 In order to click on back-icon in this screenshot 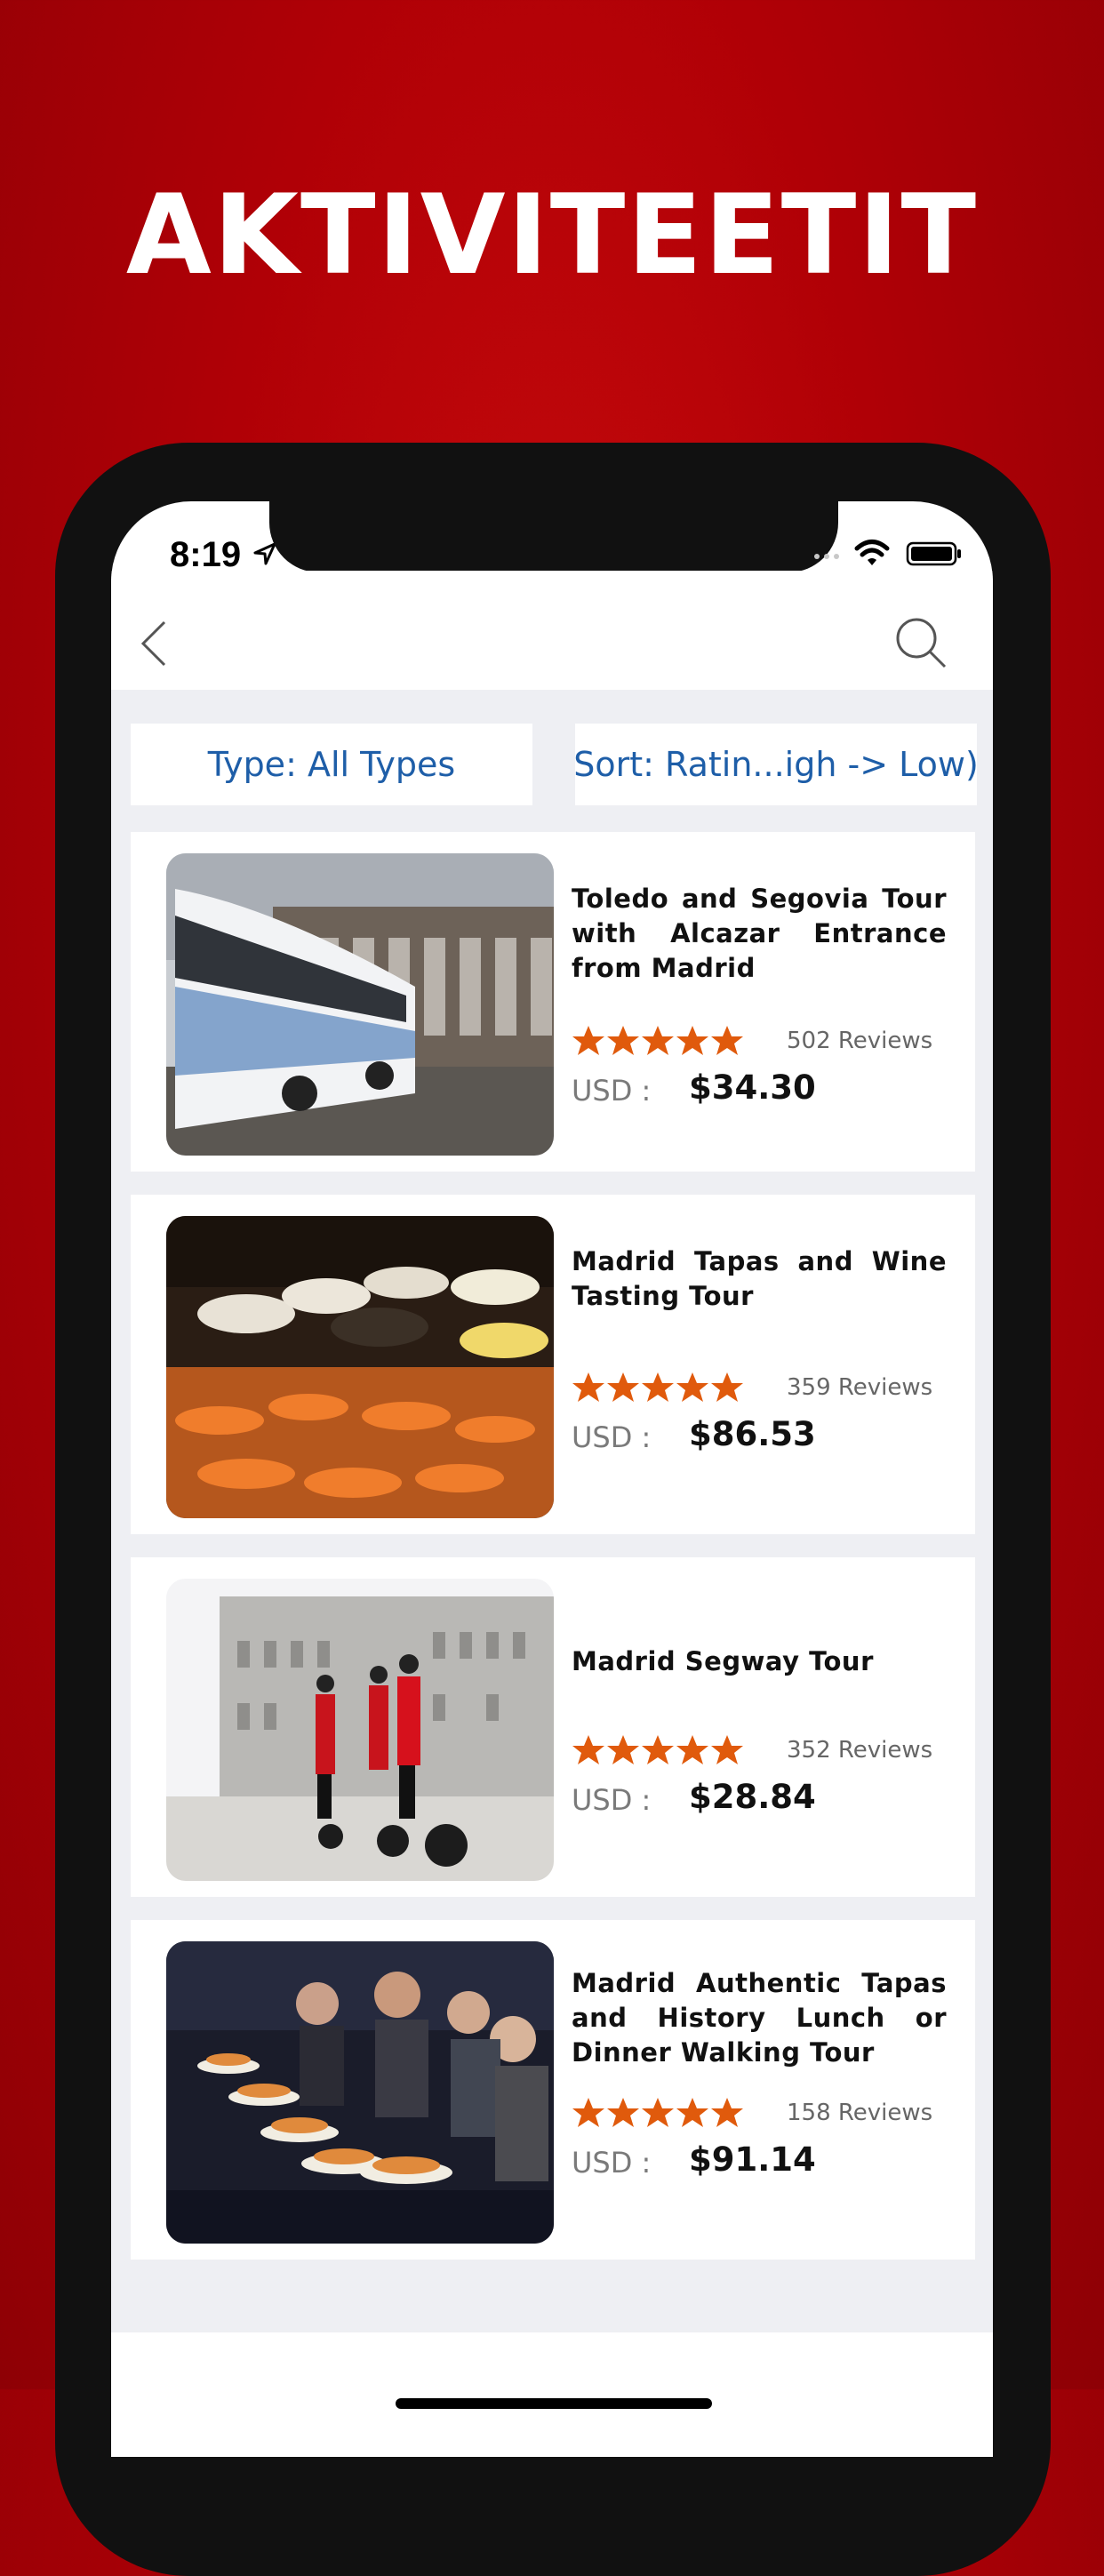, I will do `click(154, 643)`.